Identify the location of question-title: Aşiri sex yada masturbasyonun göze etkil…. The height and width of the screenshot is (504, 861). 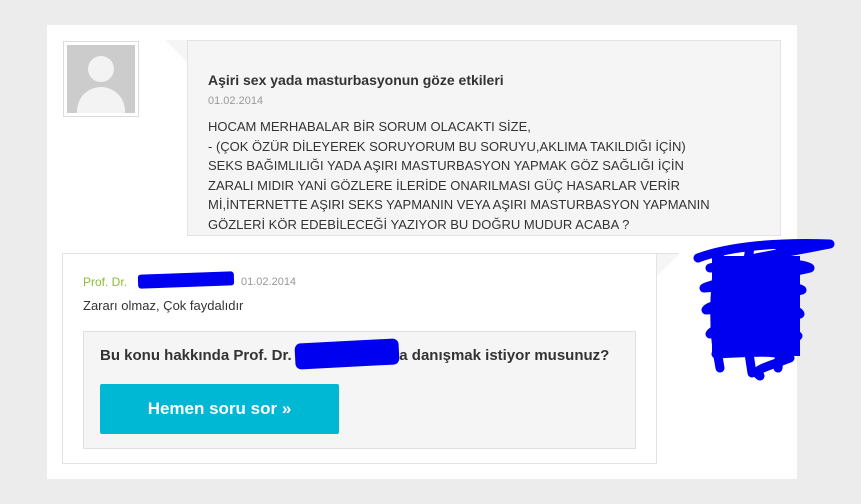
(356, 80).